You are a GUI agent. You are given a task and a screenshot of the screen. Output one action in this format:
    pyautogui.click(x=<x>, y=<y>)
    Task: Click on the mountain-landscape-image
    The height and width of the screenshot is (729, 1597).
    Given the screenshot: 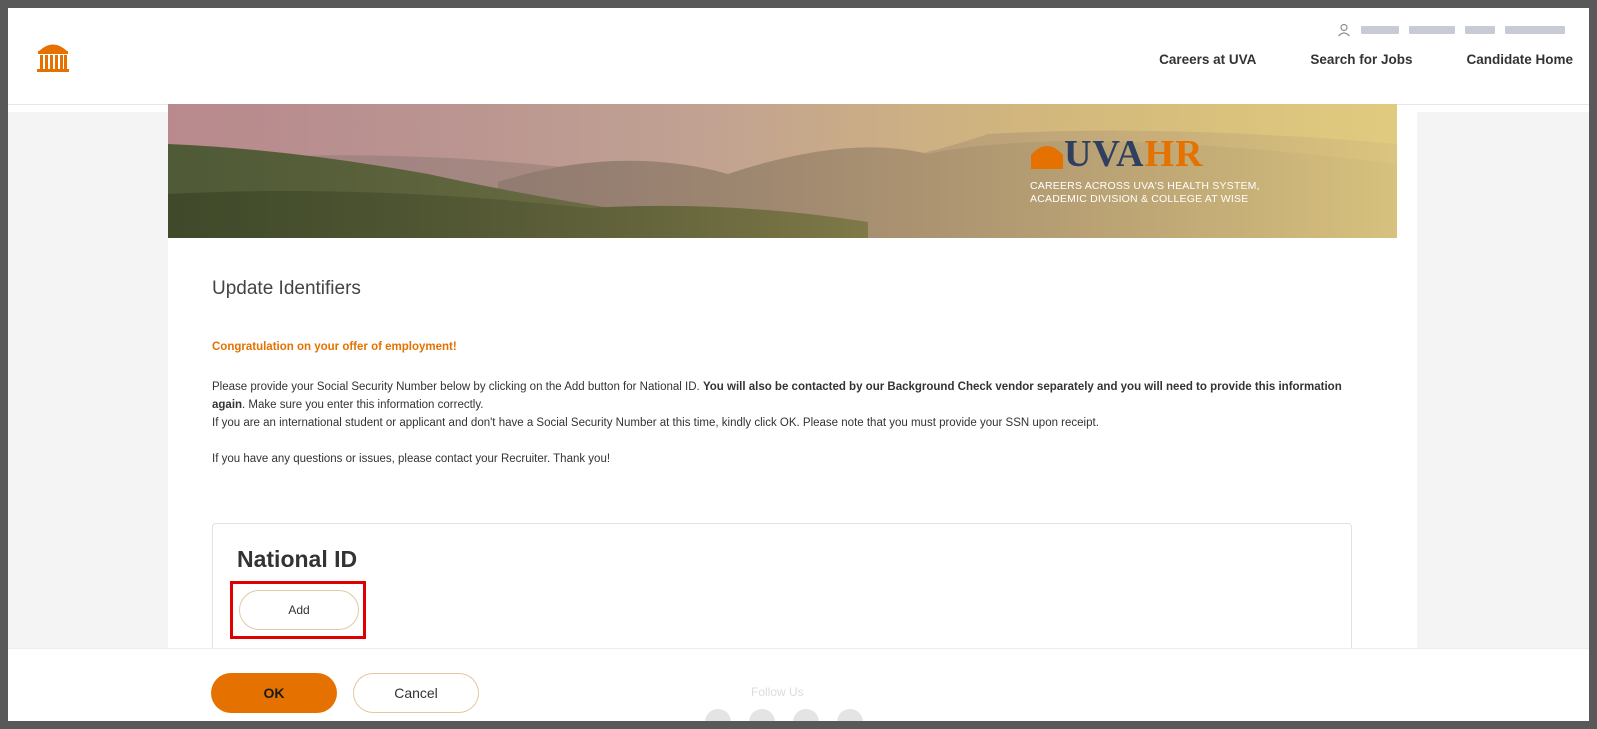 What is the action you would take?
    pyautogui.click(x=782, y=171)
    